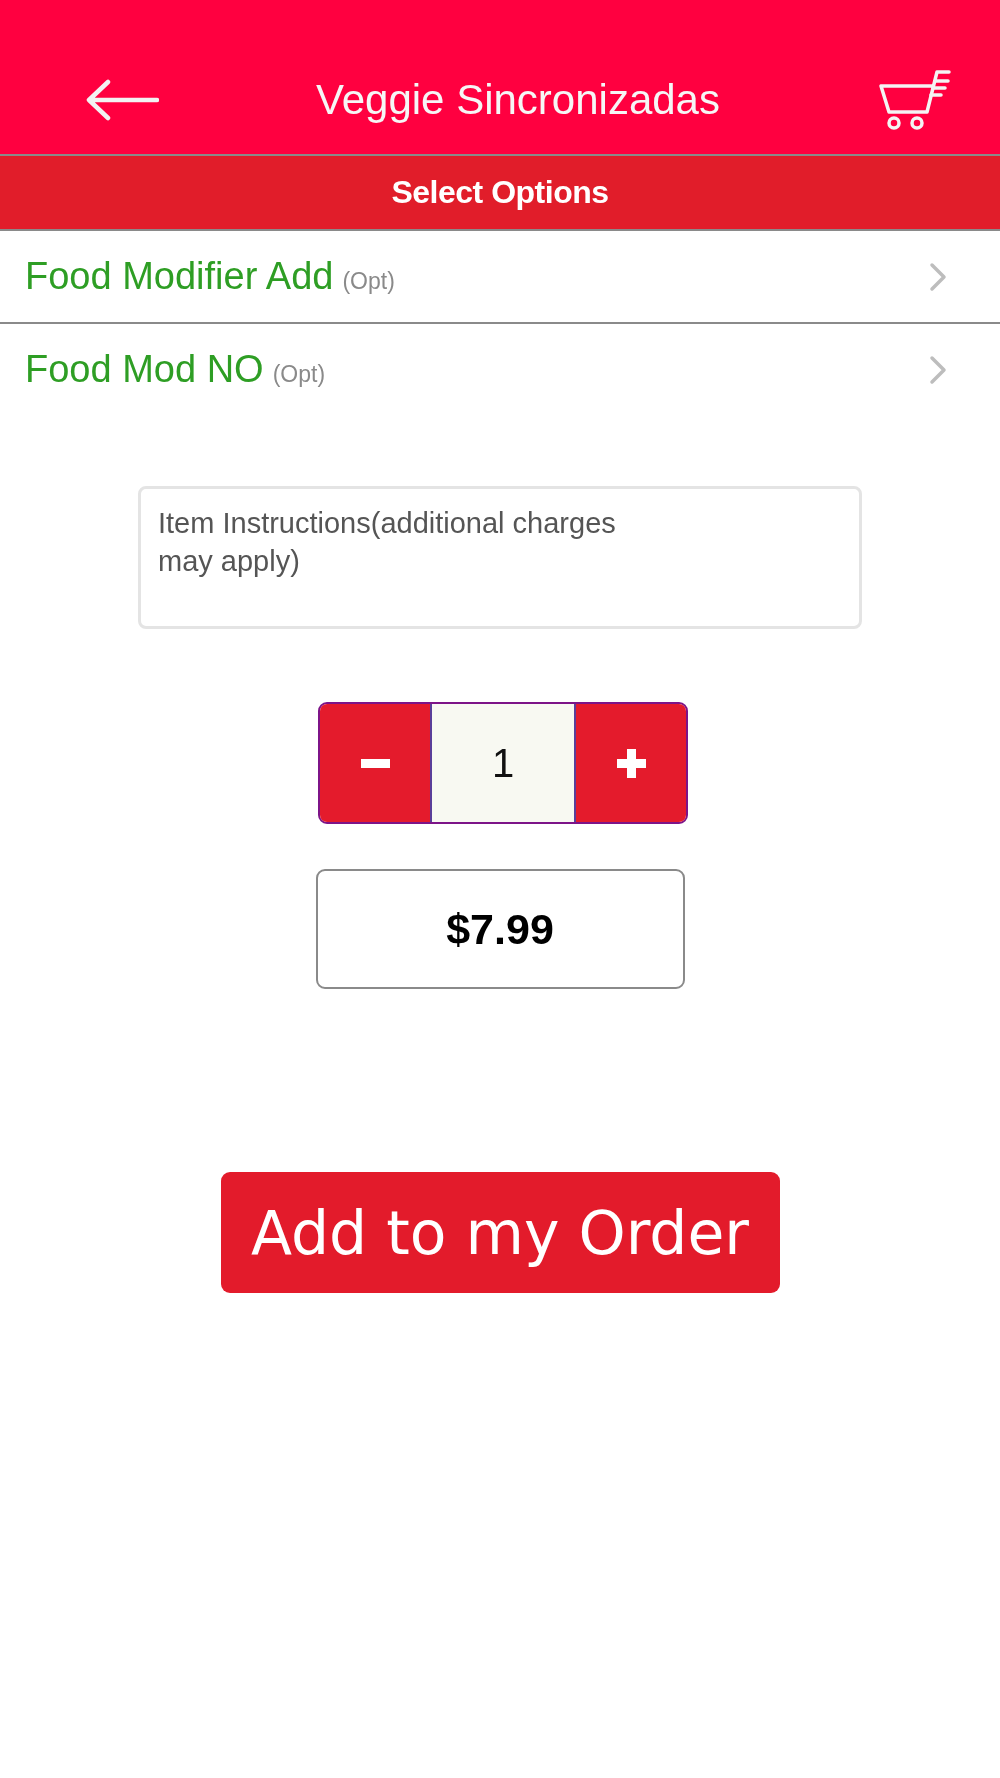  Describe the element at coordinates (503, 763) in the screenshot. I see `quantity-field: 1` at that location.